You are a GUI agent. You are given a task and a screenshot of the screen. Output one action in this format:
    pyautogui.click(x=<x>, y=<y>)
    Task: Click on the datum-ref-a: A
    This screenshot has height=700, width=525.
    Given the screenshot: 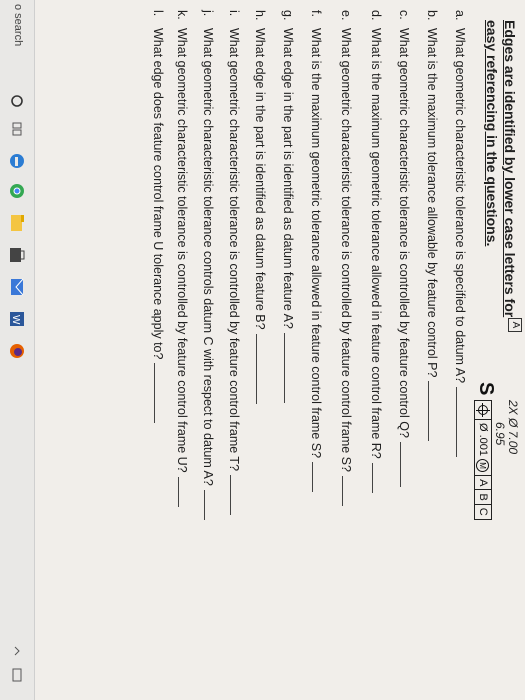 What is the action you would take?
    pyautogui.click(x=483, y=483)
    